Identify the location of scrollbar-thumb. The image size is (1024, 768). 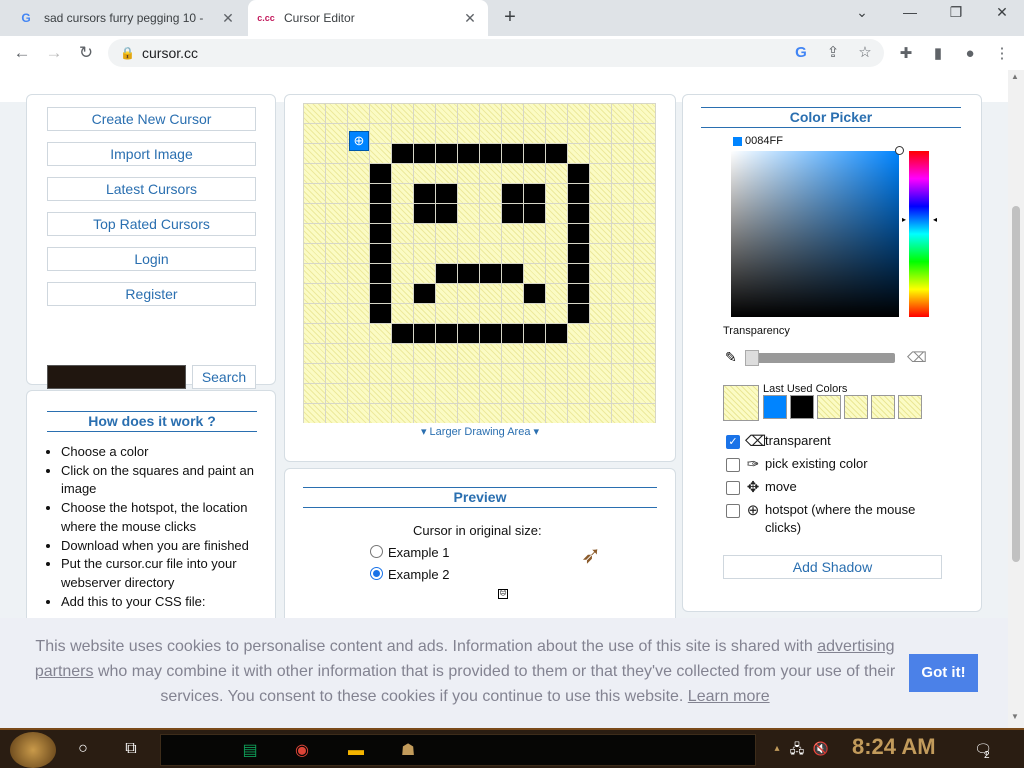
(1016, 384).